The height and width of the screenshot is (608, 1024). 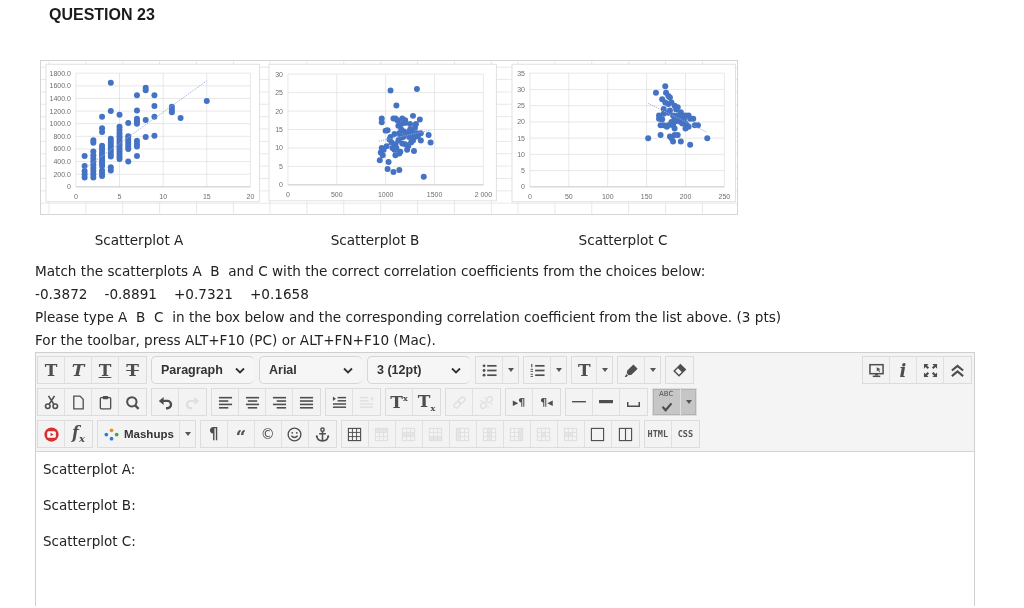 I want to click on task-text: Please type A B C in the box below and the corresponding correlation coefficient from the list above. (3 pts), so click(x=408, y=317).